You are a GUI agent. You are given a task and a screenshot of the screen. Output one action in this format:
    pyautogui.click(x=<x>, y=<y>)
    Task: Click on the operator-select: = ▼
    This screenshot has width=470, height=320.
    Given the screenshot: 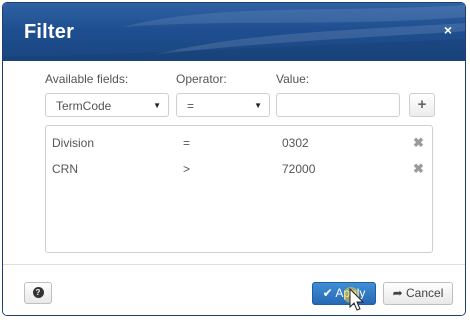 What is the action you would take?
    pyautogui.click(x=223, y=105)
    